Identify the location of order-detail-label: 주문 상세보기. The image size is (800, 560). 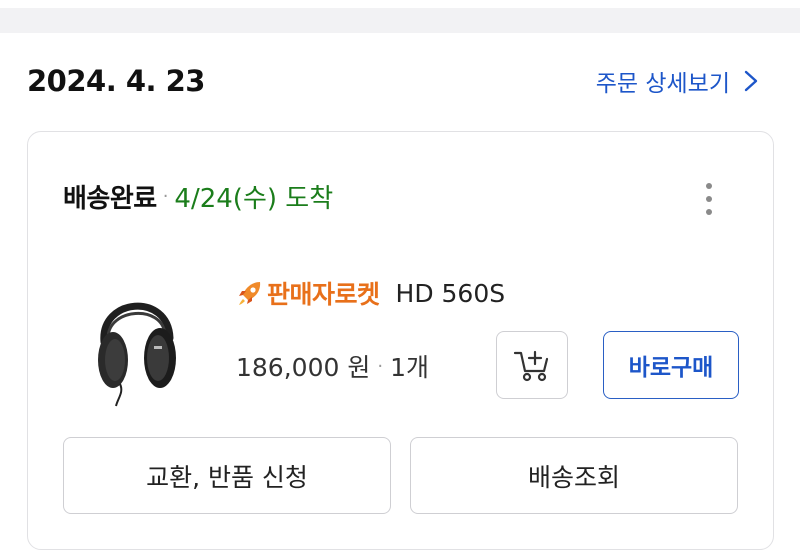
(662, 84).